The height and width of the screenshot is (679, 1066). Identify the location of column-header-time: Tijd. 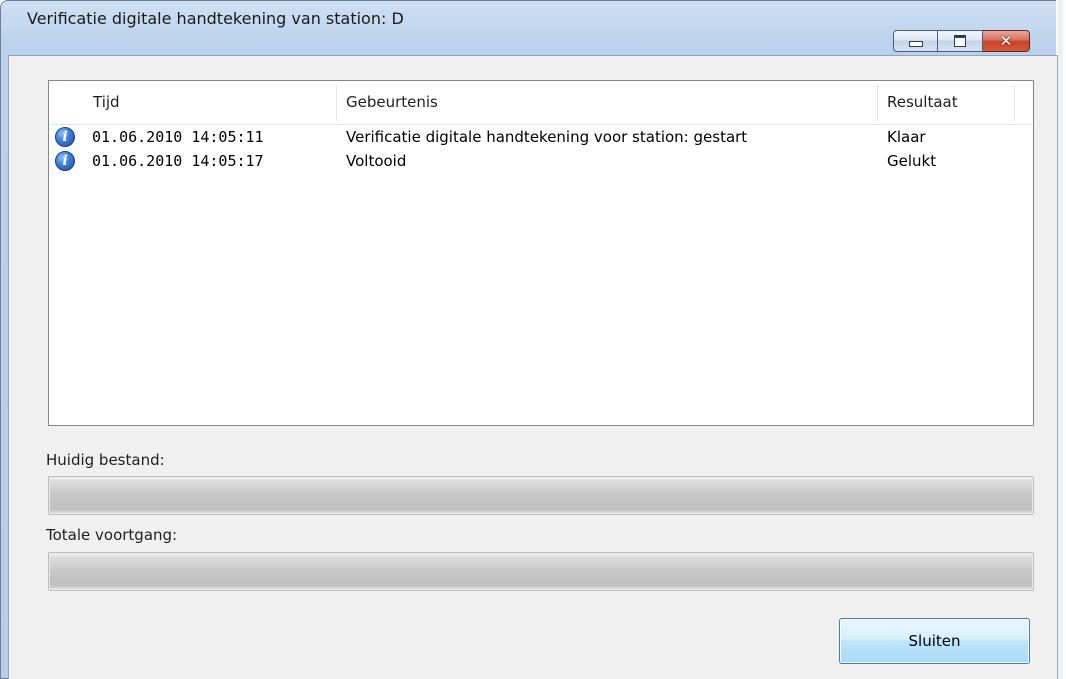
(106, 102).